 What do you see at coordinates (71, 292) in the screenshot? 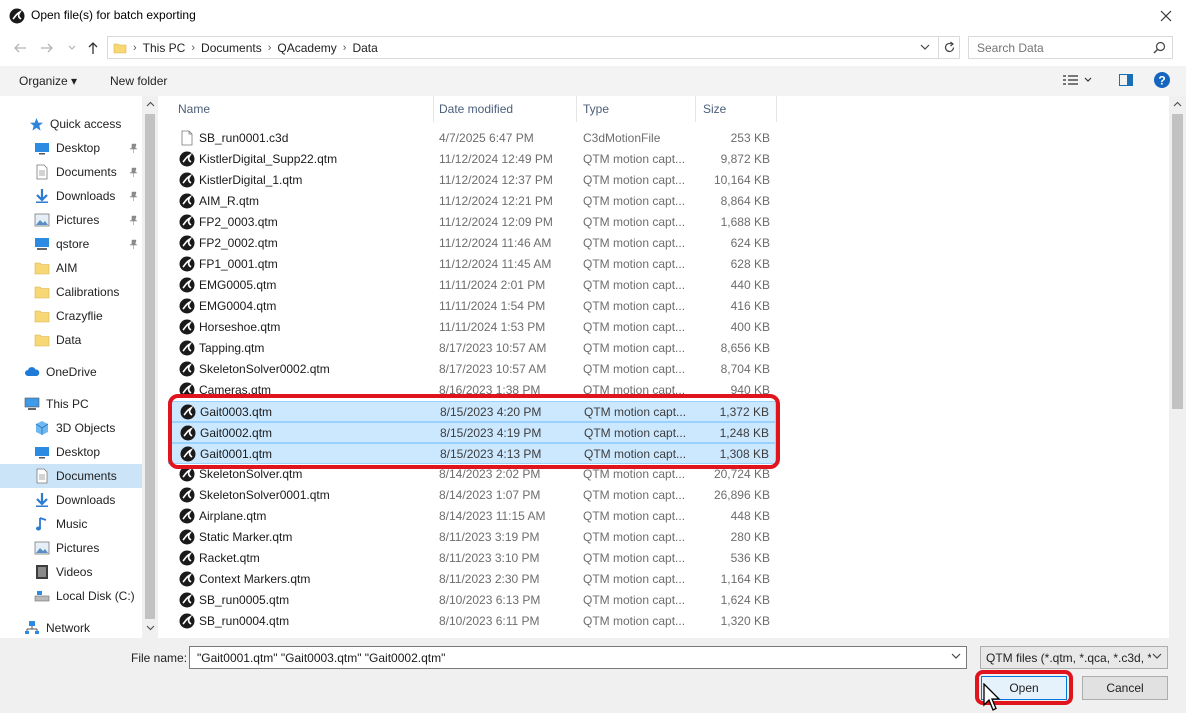
I see `sidebar-item-calibrations: Calibrations` at bounding box center [71, 292].